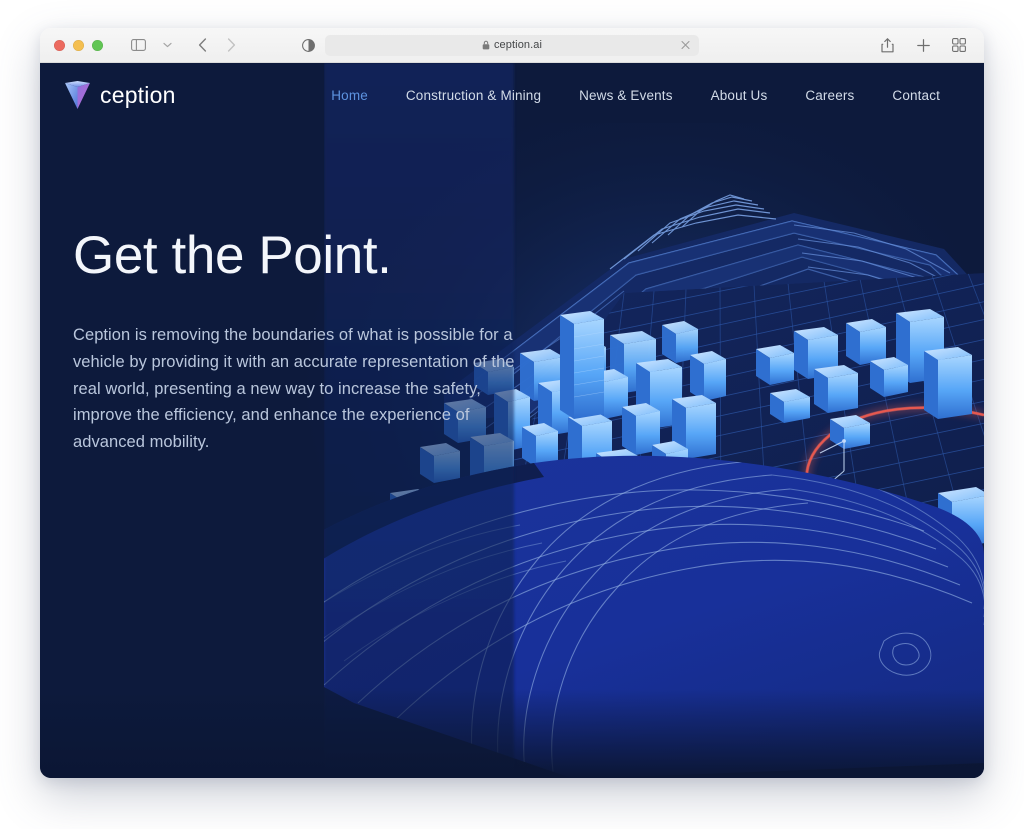 The width and height of the screenshot is (1024, 829). I want to click on url-group: ception.ai, so click(512, 45).